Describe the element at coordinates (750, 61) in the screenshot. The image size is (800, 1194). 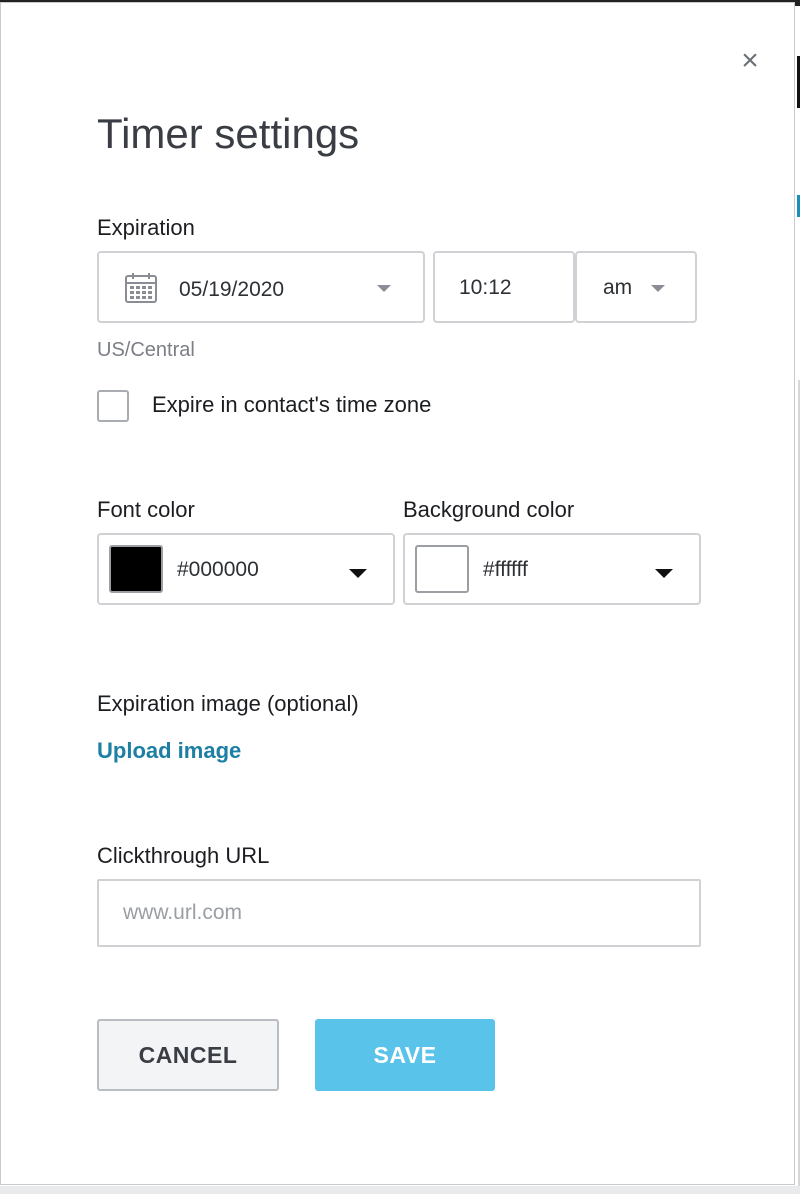
I see `close-icon: ×` at that location.